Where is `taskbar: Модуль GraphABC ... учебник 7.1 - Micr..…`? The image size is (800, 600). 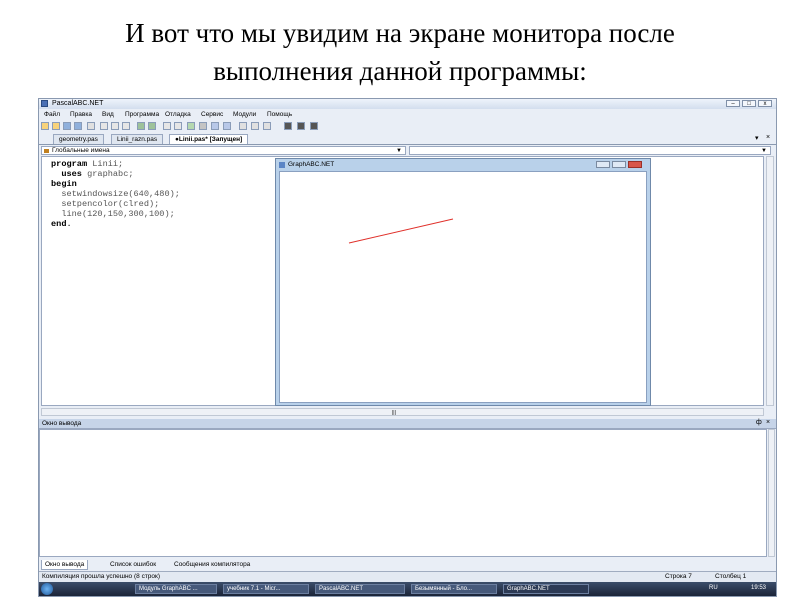 taskbar: Модуль GraphABC ... учебник 7.1 - Micr..… is located at coordinates (407, 589).